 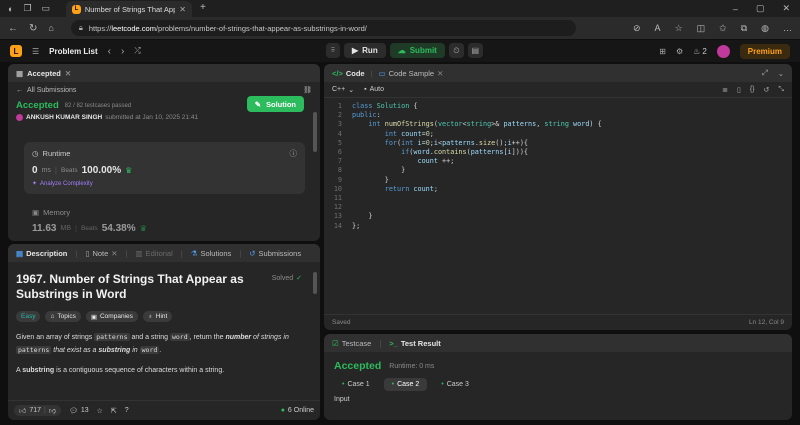 I want to click on code-line: };, so click(x=356, y=225).